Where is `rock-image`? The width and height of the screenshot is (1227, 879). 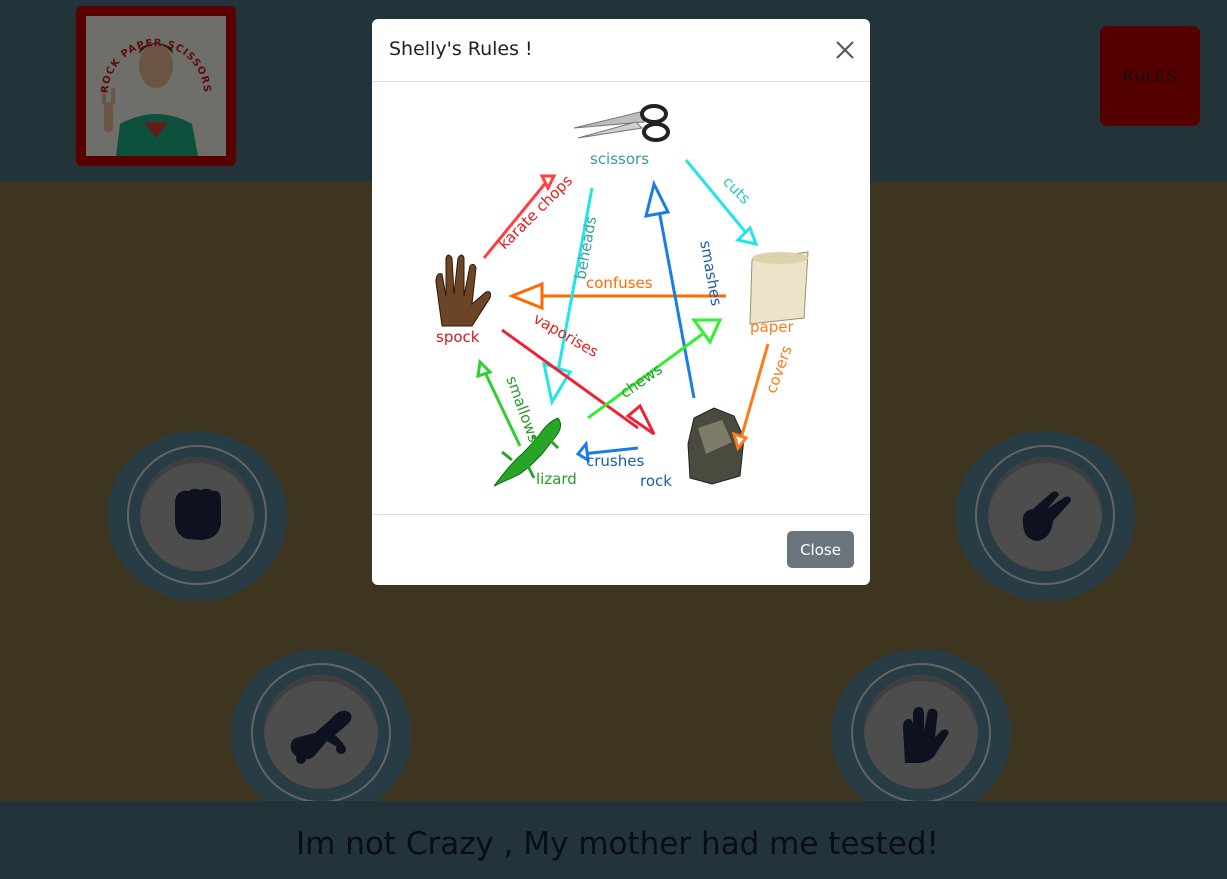
rock-image is located at coordinates (716, 446).